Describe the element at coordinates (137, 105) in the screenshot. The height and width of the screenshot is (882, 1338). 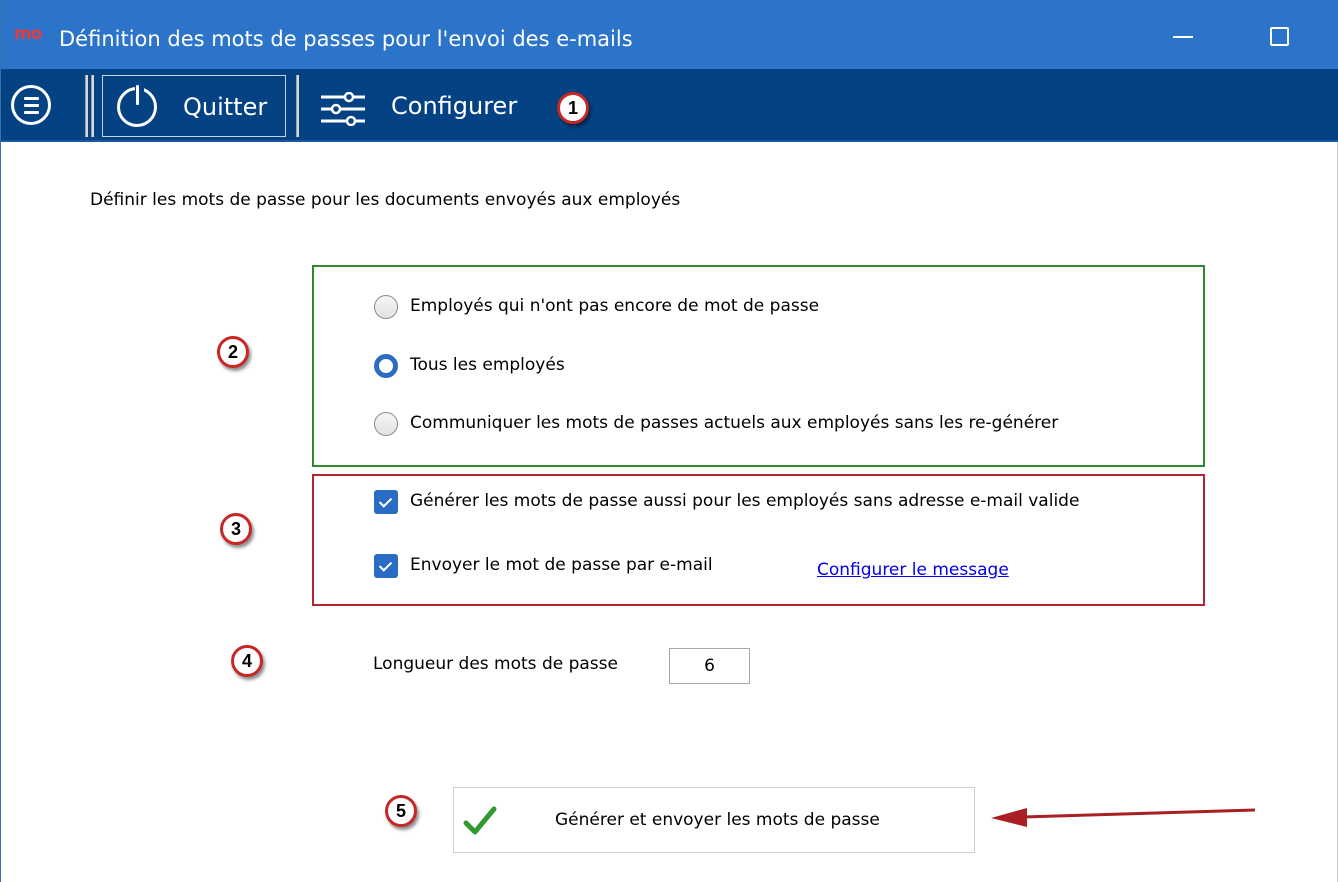
I see `power-icon` at that location.